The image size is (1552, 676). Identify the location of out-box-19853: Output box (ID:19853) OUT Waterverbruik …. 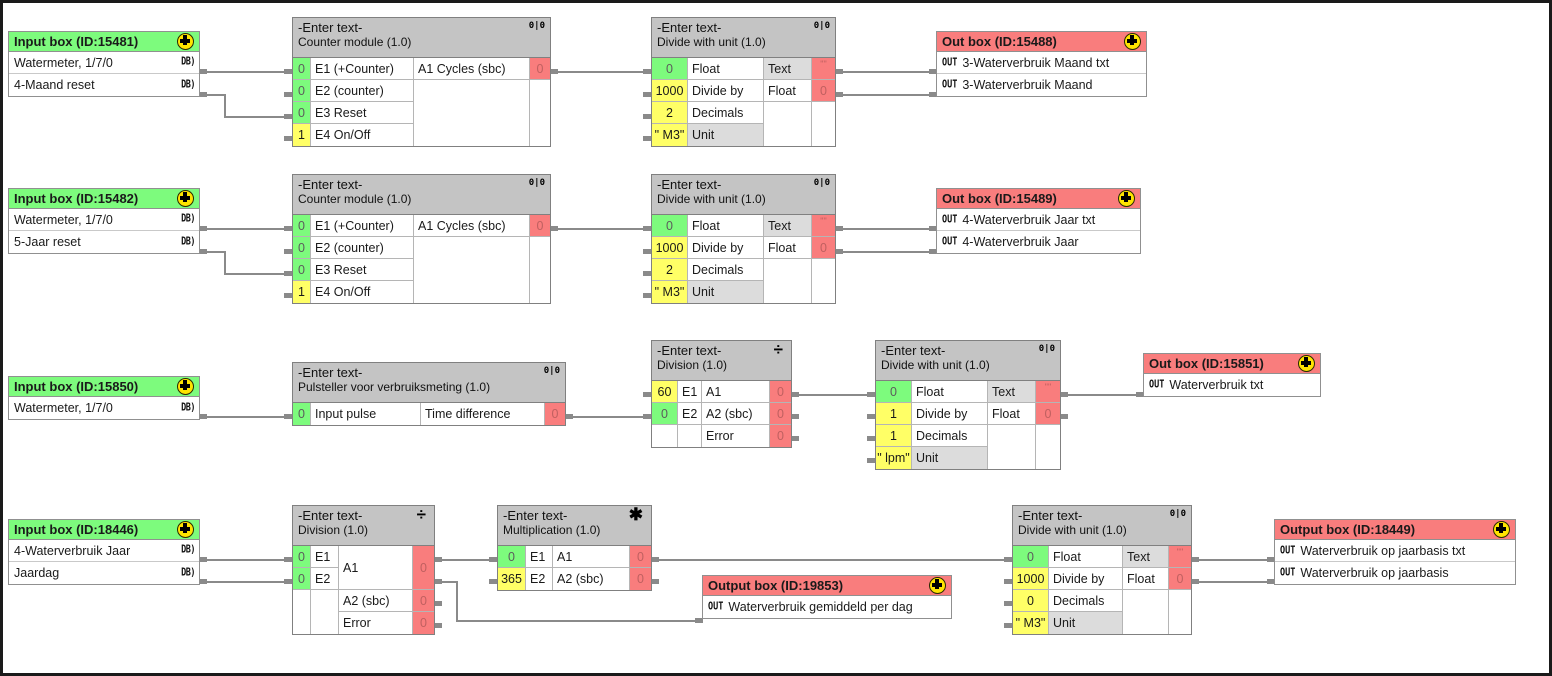
(827, 597).